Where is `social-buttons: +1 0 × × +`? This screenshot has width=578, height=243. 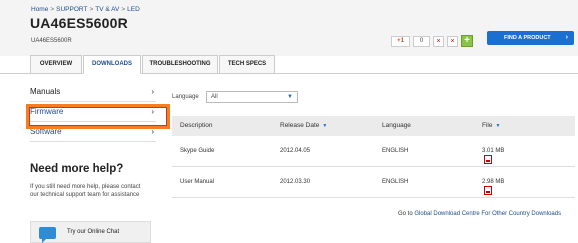
social-buttons: +1 0 × × + is located at coordinates (432, 41).